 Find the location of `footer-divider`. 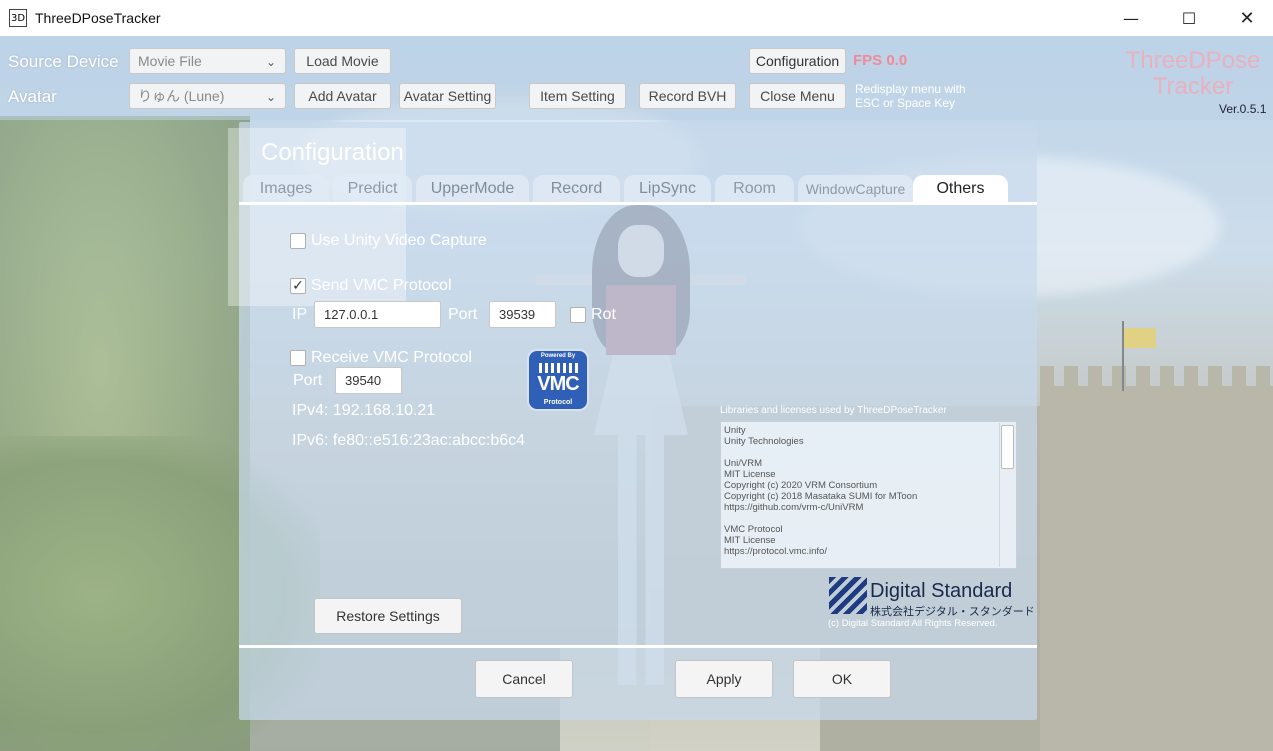

footer-divider is located at coordinates (638, 646).